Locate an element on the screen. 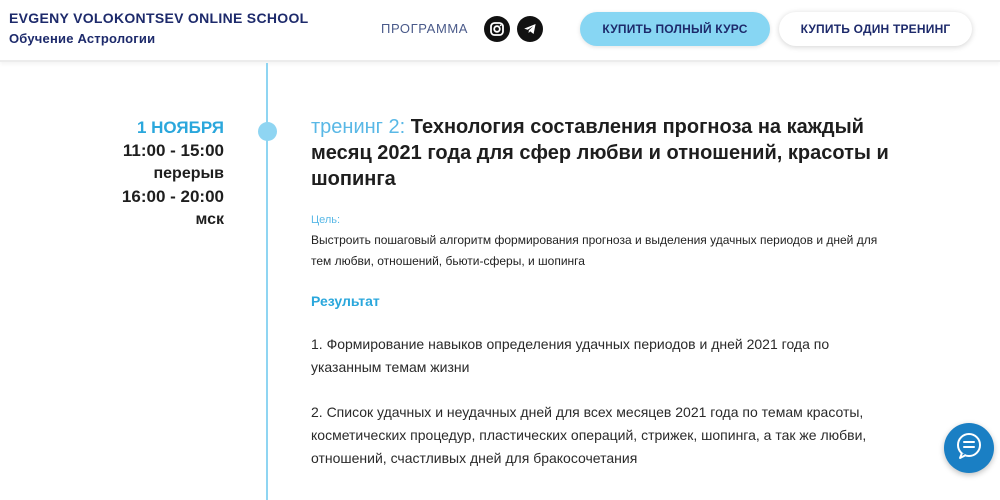 The width and height of the screenshot is (1000, 500). buy-full-course-button: КУПИТЬ ПОЛНЫЙ КУРС is located at coordinates (675, 29).